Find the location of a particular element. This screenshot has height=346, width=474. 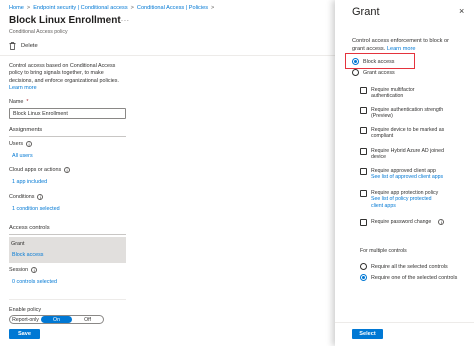

multiple-controls-label: For multiple controls is located at coordinates (383, 251).